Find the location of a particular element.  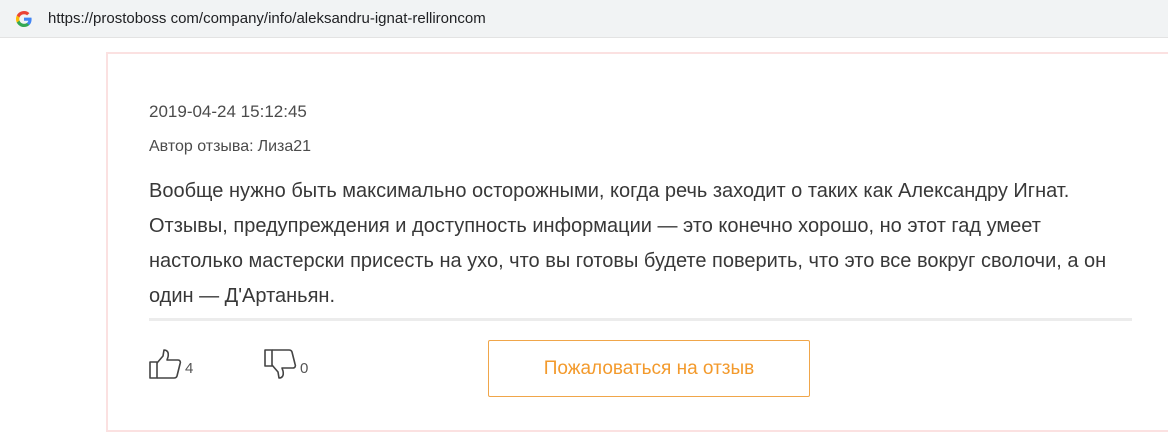

review-author: Автор отзыва: Лиза21 is located at coordinates (230, 147).